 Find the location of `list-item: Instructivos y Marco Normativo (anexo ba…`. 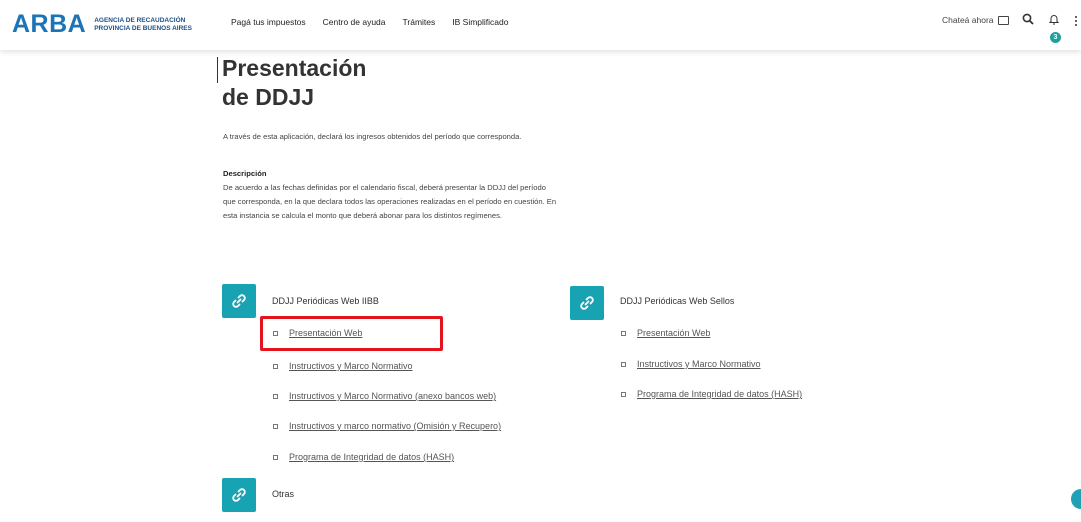

list-item: Instructivos y Marco Normativo (anexo ba… is located at coordinates (384, 396).